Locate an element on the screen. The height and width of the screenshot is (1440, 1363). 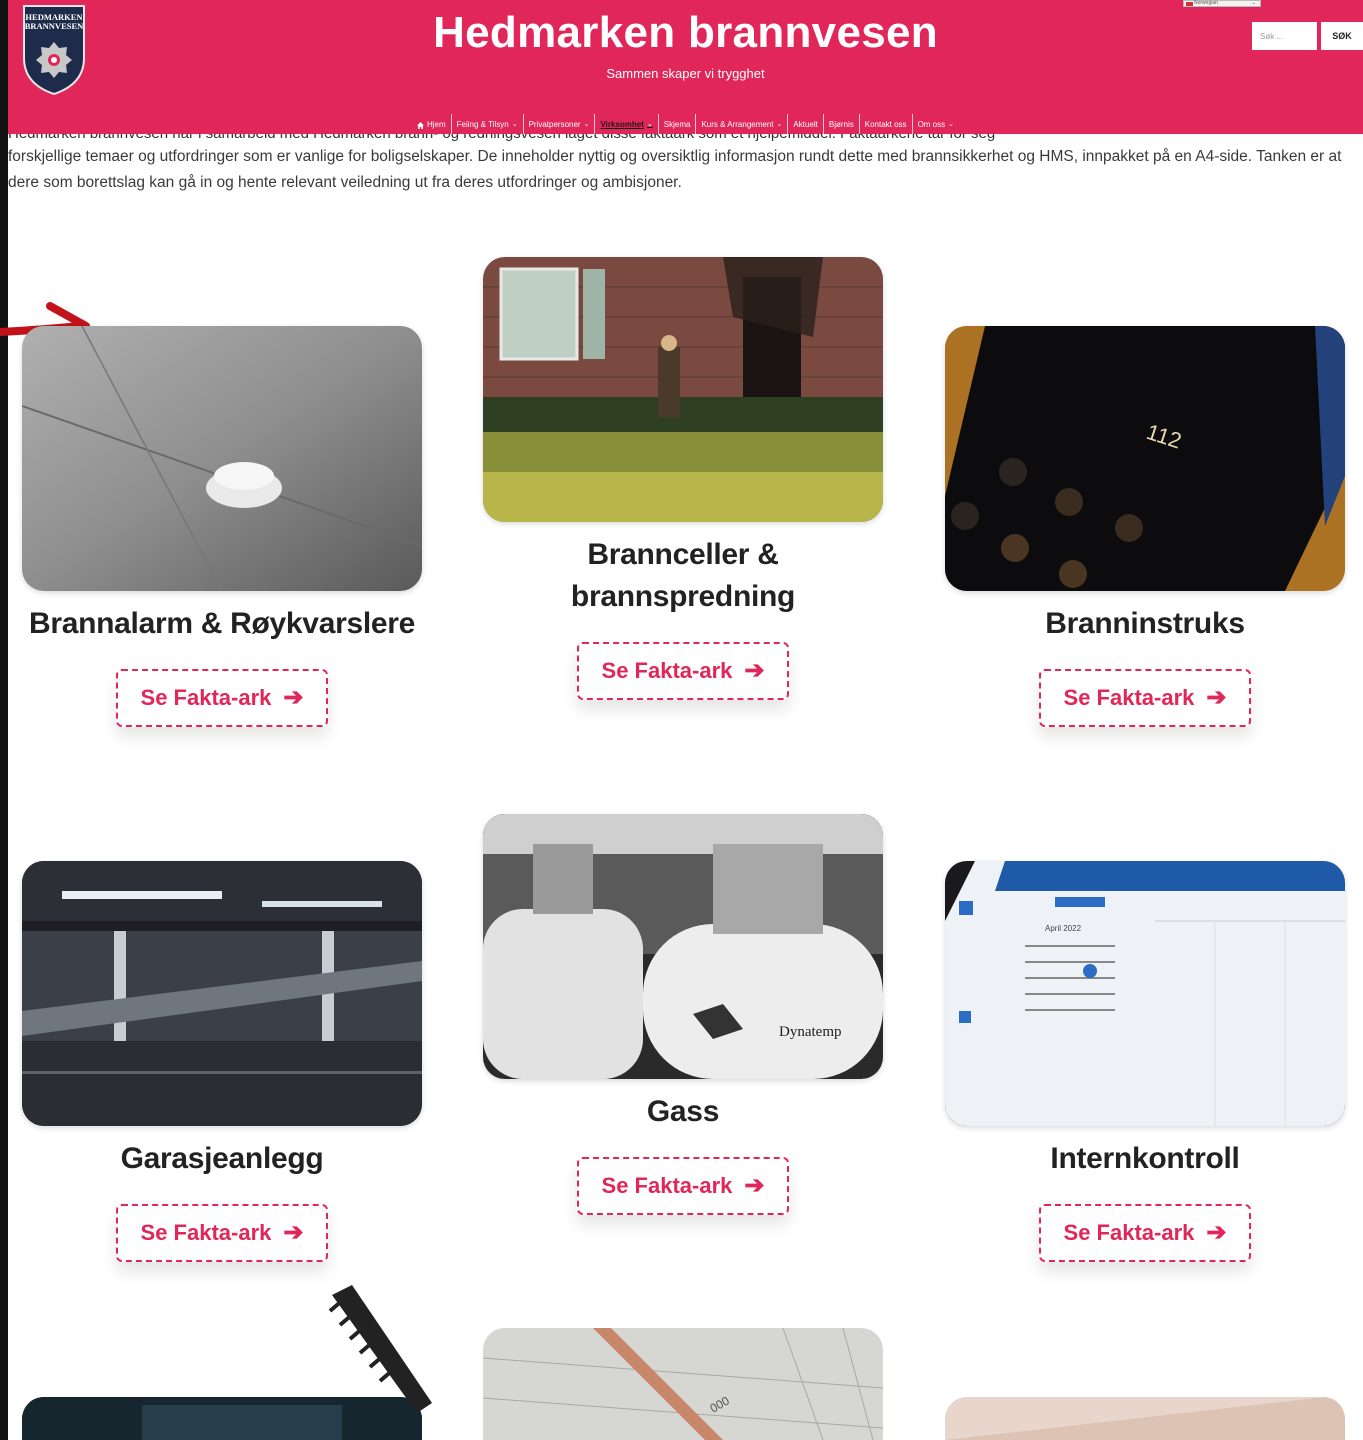
card-branninstruks: 112 Branninstruks Se Fakta-ark ➔ is located at coordinates (1145, 526).